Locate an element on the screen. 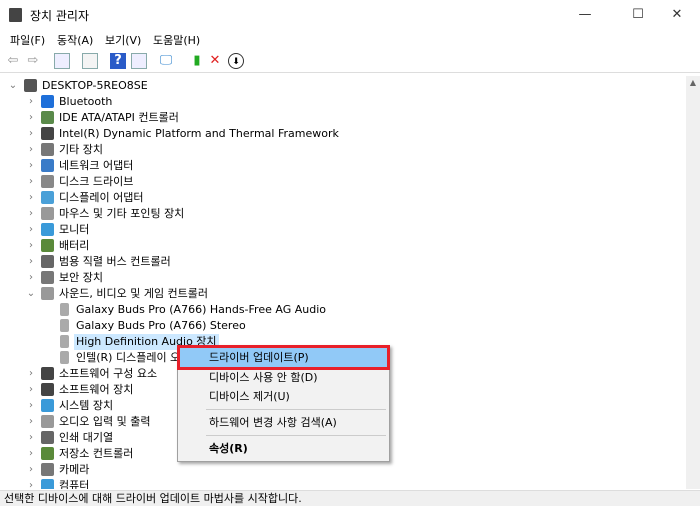 Image resolution: width=700 pixels, height=507 pixels. tree-item-label: 오디오 입력 및 출력 is located at coordinates (105, 421).